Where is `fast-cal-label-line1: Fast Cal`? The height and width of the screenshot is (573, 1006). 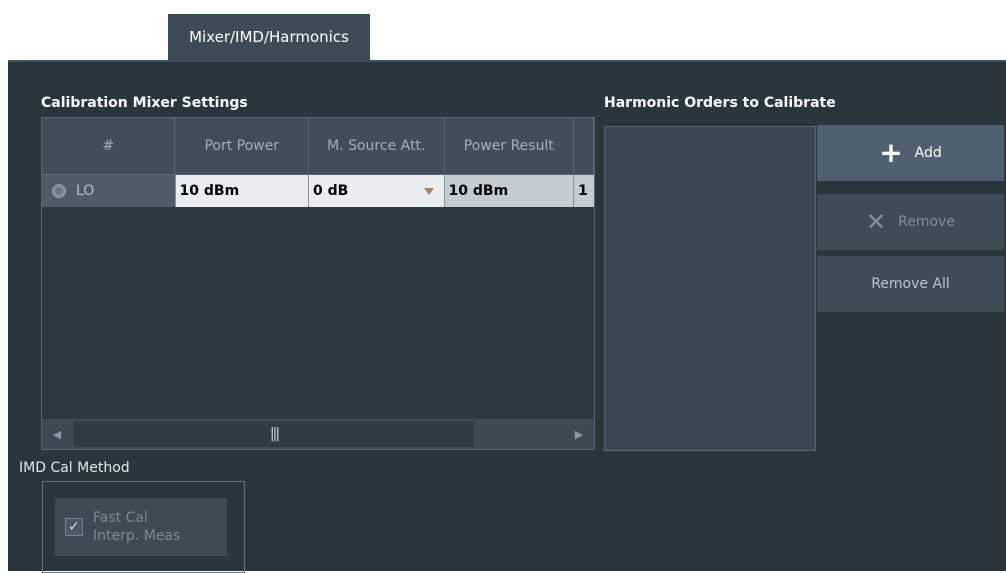 fast-cal-label-line1: Fast Cal is located at coordinates (120, 518).